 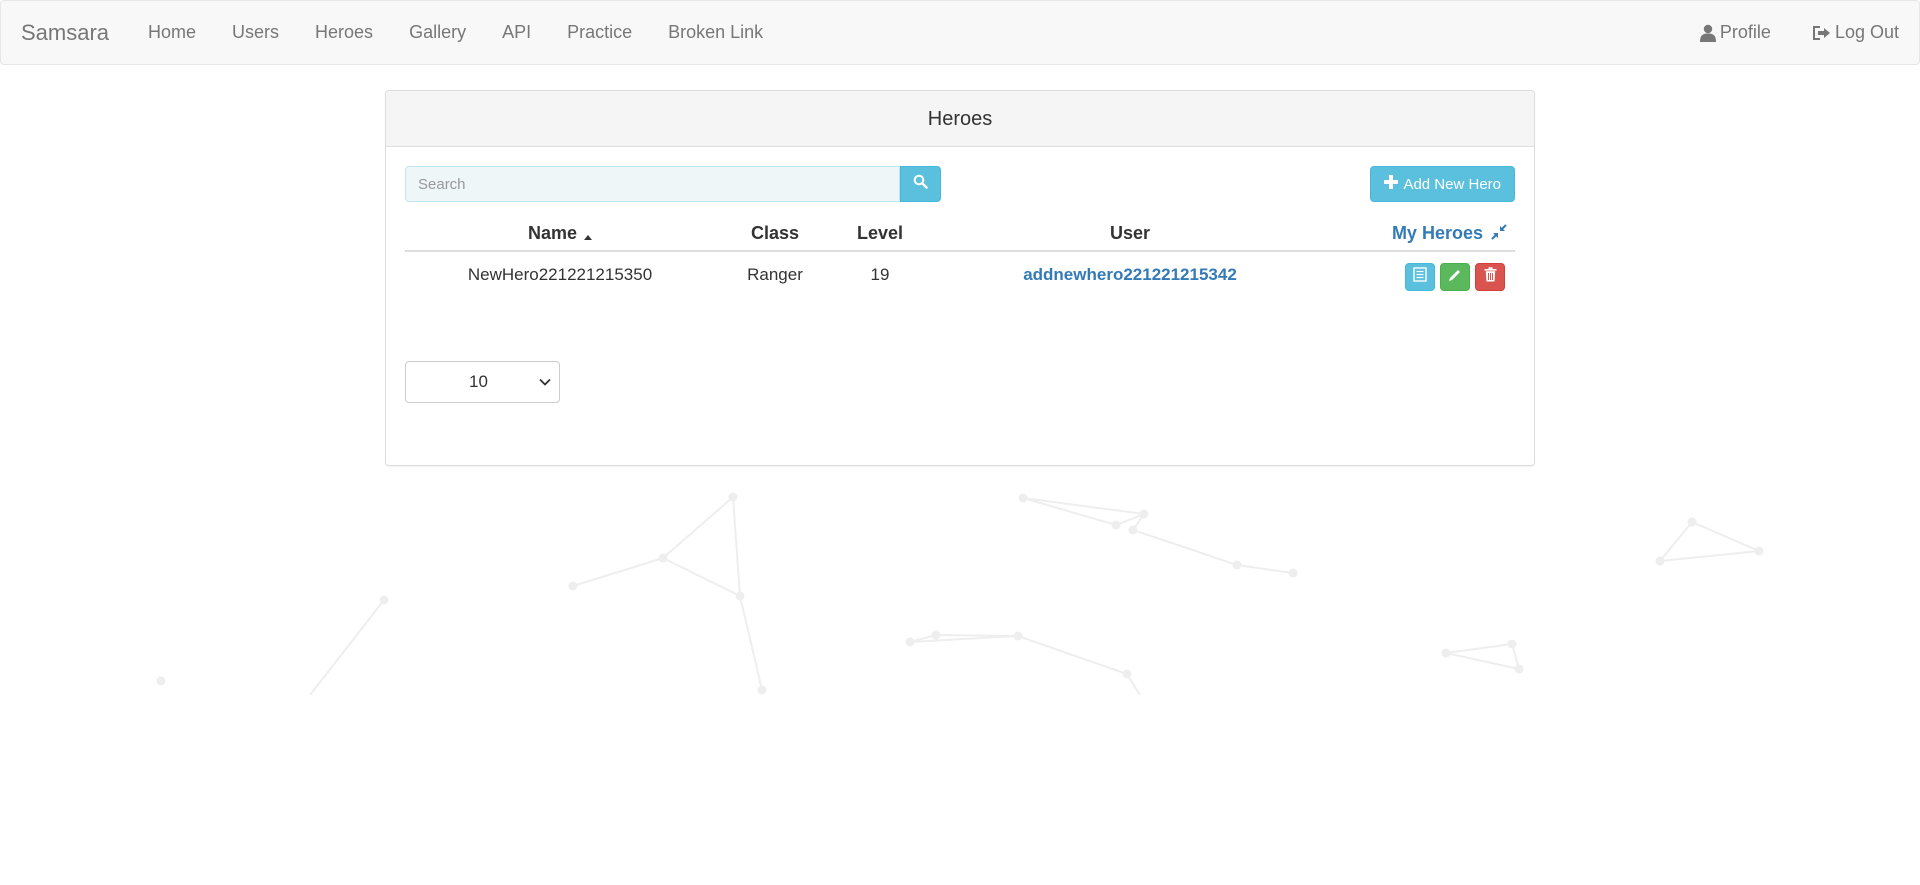 I want to click on brand-logo: Samsara, so click(x=65, y=32).